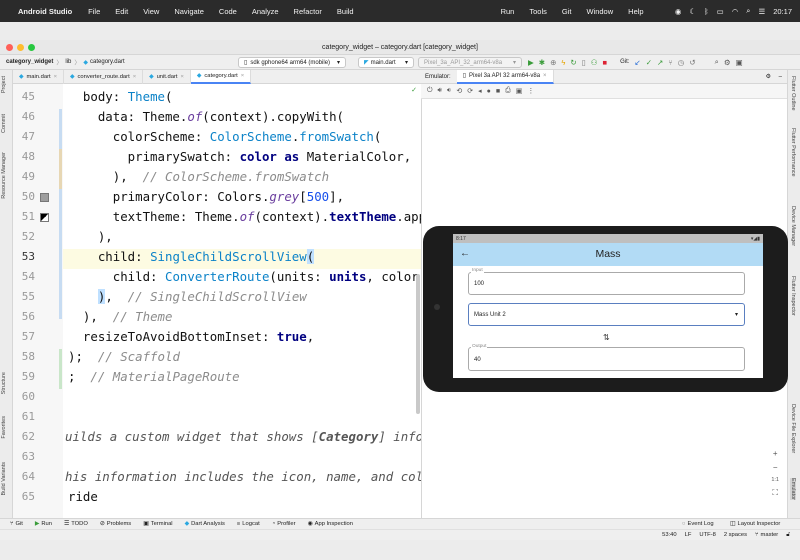 The image size is (800, 560). I want to click on zoom-reset-button: 1:1, so click(775, 480).